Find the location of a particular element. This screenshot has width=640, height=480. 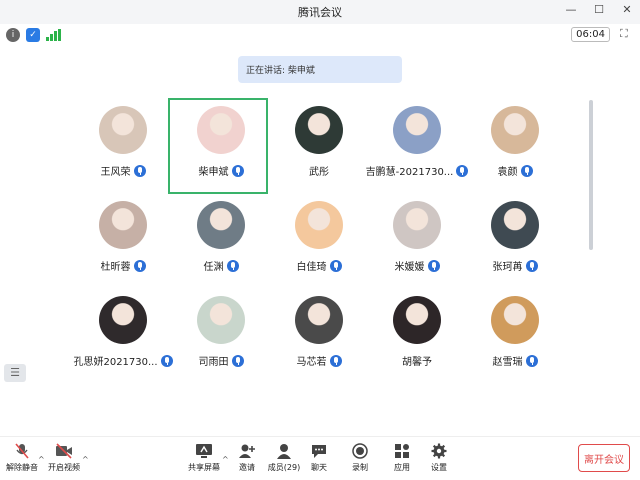

participant-tile: 任渊 is located at coordinates (221, 241).